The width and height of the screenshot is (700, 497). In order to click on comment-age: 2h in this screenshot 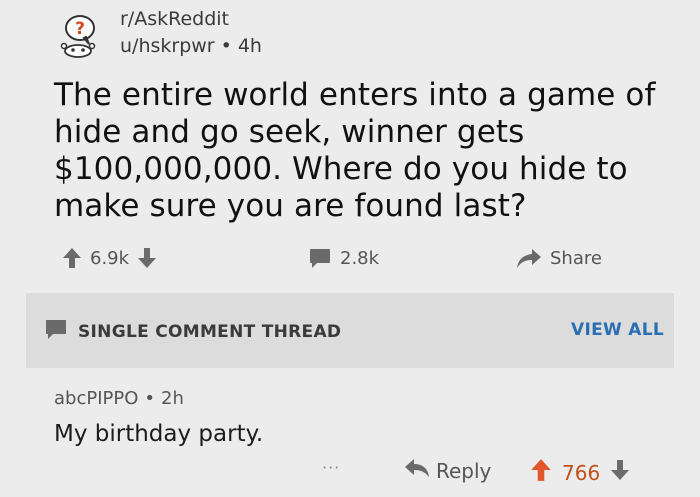, I will do `click(172, 398)`.